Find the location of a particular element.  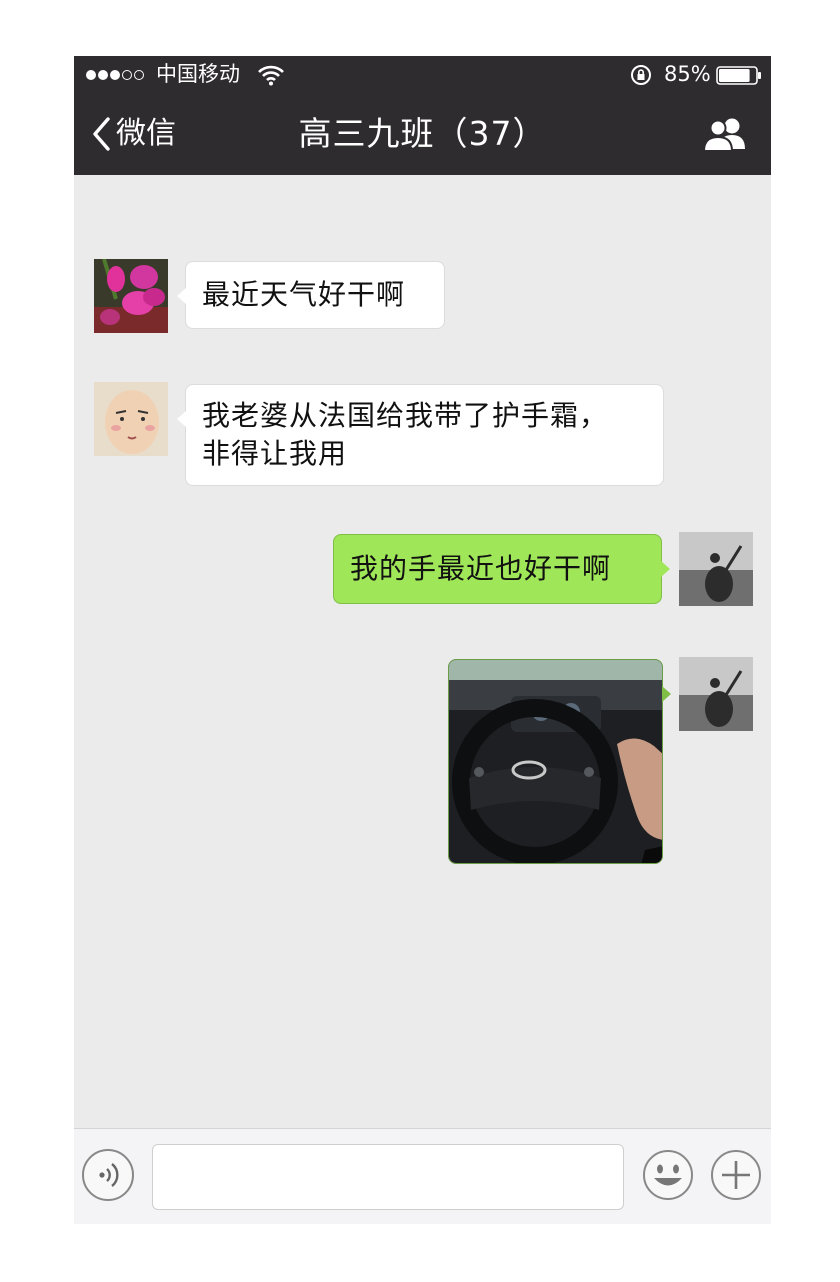

emoji-icon is located at coordinates (668, 1175).